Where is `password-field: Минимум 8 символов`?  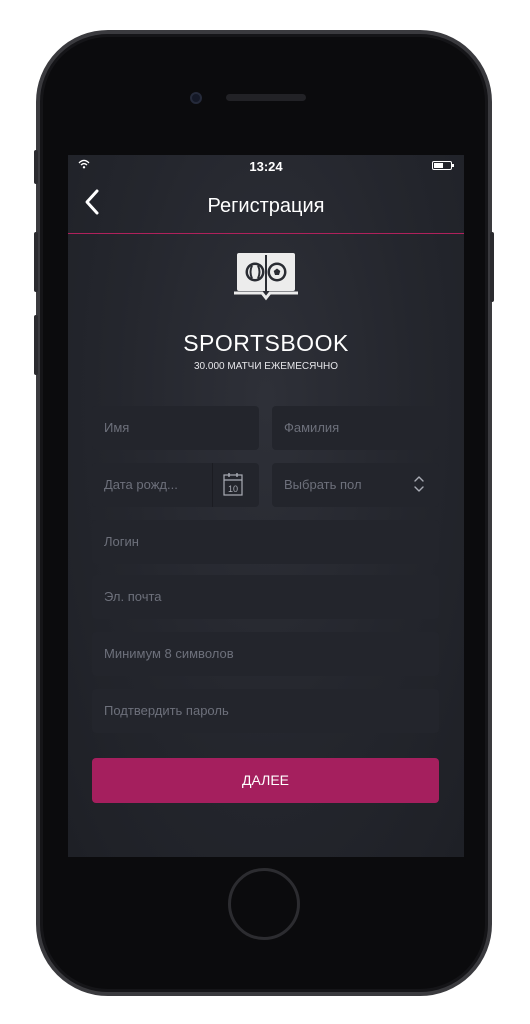
password-field: Минимум 8 символов is located at coordinates (265, 654).